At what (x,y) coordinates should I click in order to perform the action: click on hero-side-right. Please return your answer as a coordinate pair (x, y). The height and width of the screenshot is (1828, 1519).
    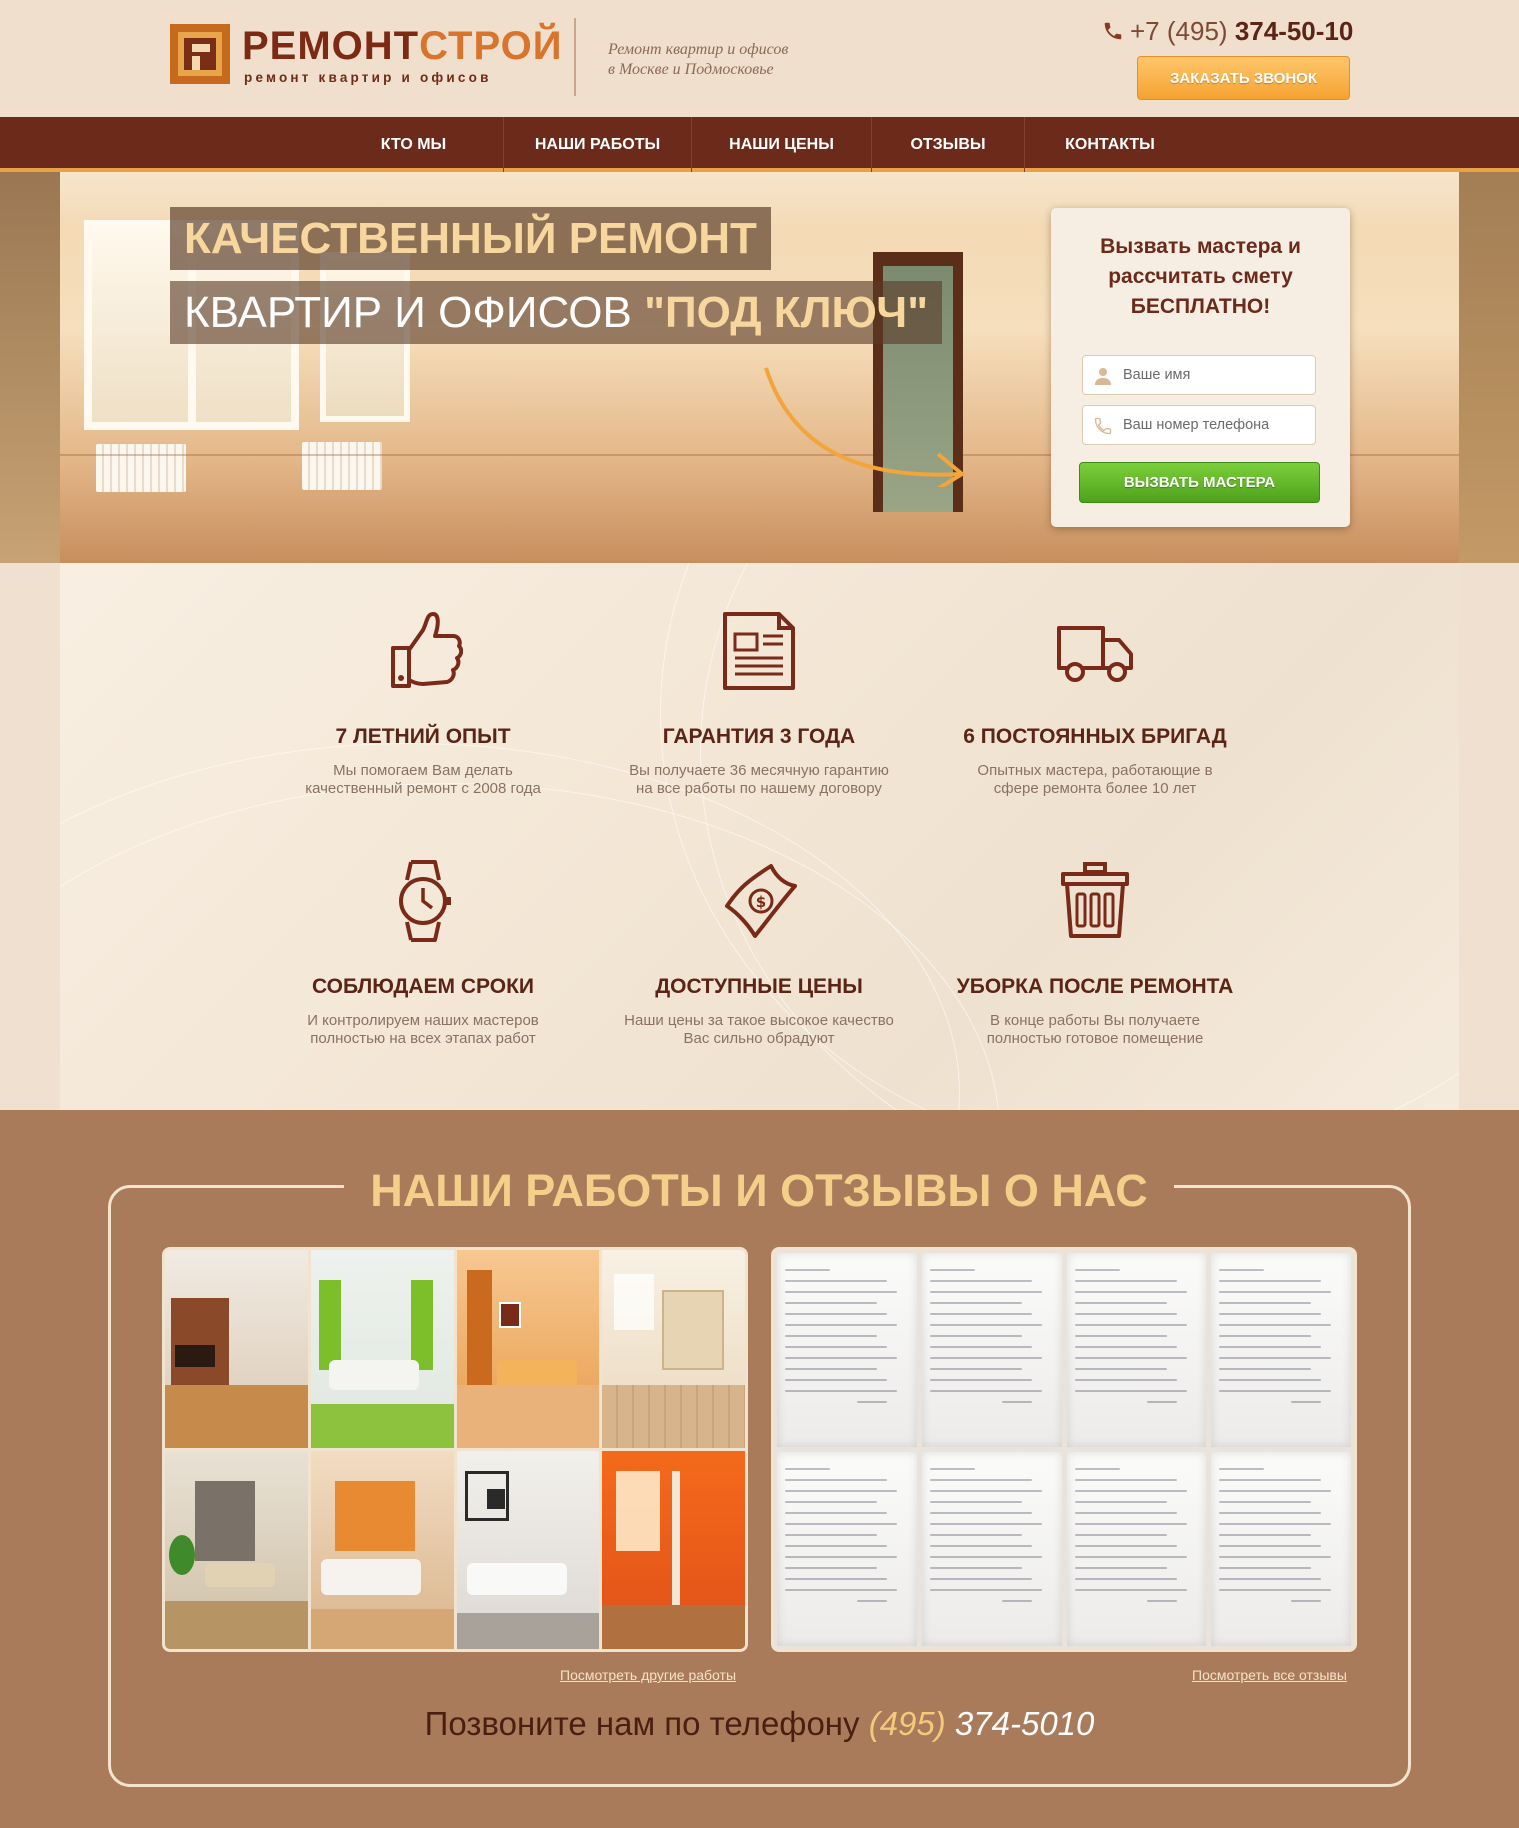
    Looking at the image, I should click on (1489, 367).